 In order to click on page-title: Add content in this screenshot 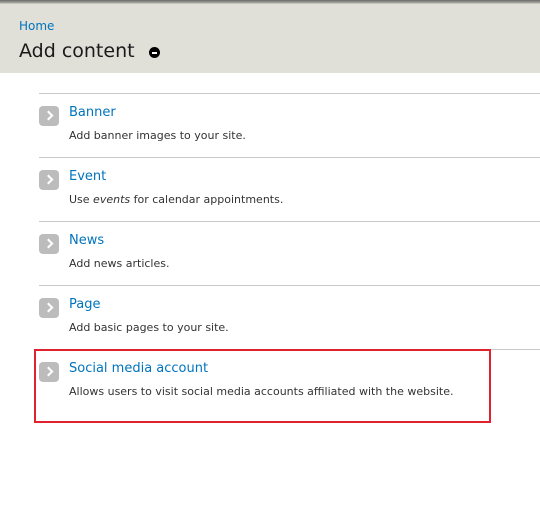, I will do `click(89, 51)`.